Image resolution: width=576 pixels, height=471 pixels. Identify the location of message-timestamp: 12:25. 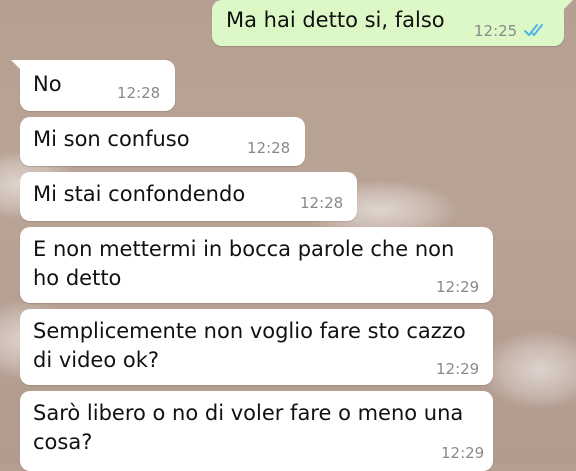
(496, 31).